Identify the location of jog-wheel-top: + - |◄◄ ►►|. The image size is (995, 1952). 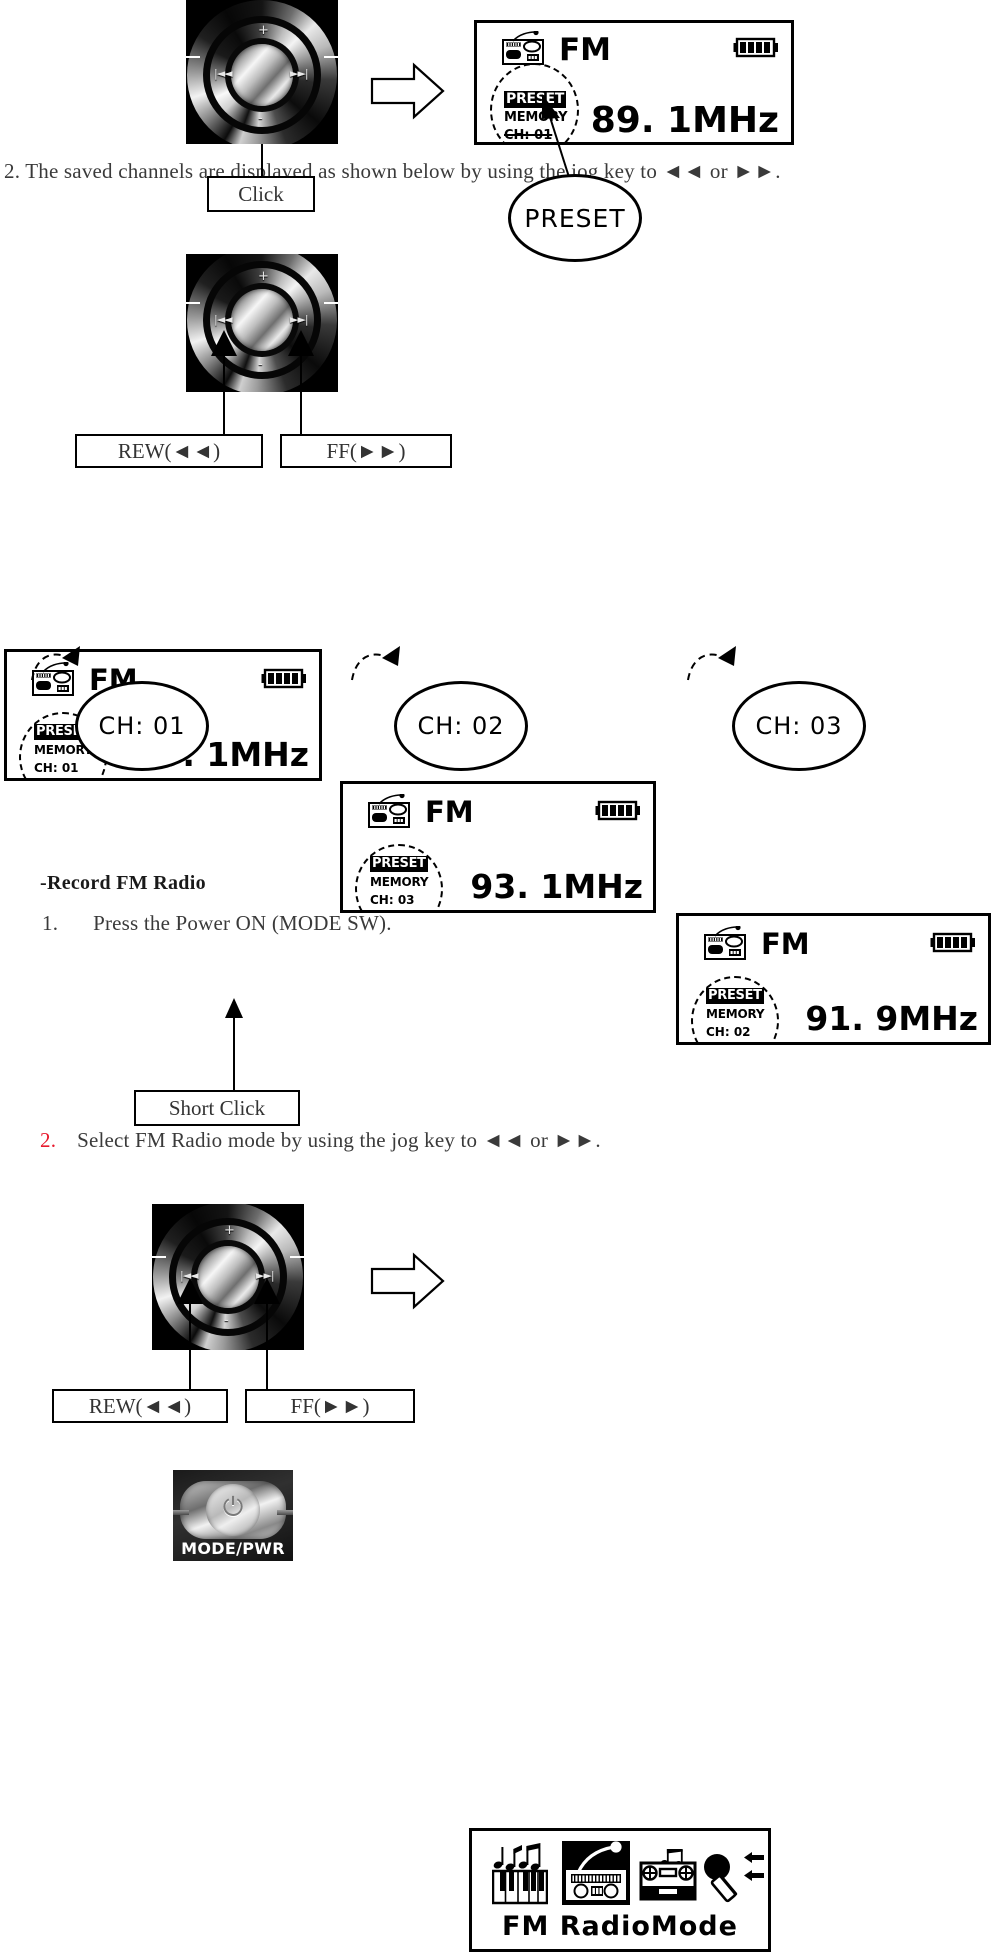
(262, 72).